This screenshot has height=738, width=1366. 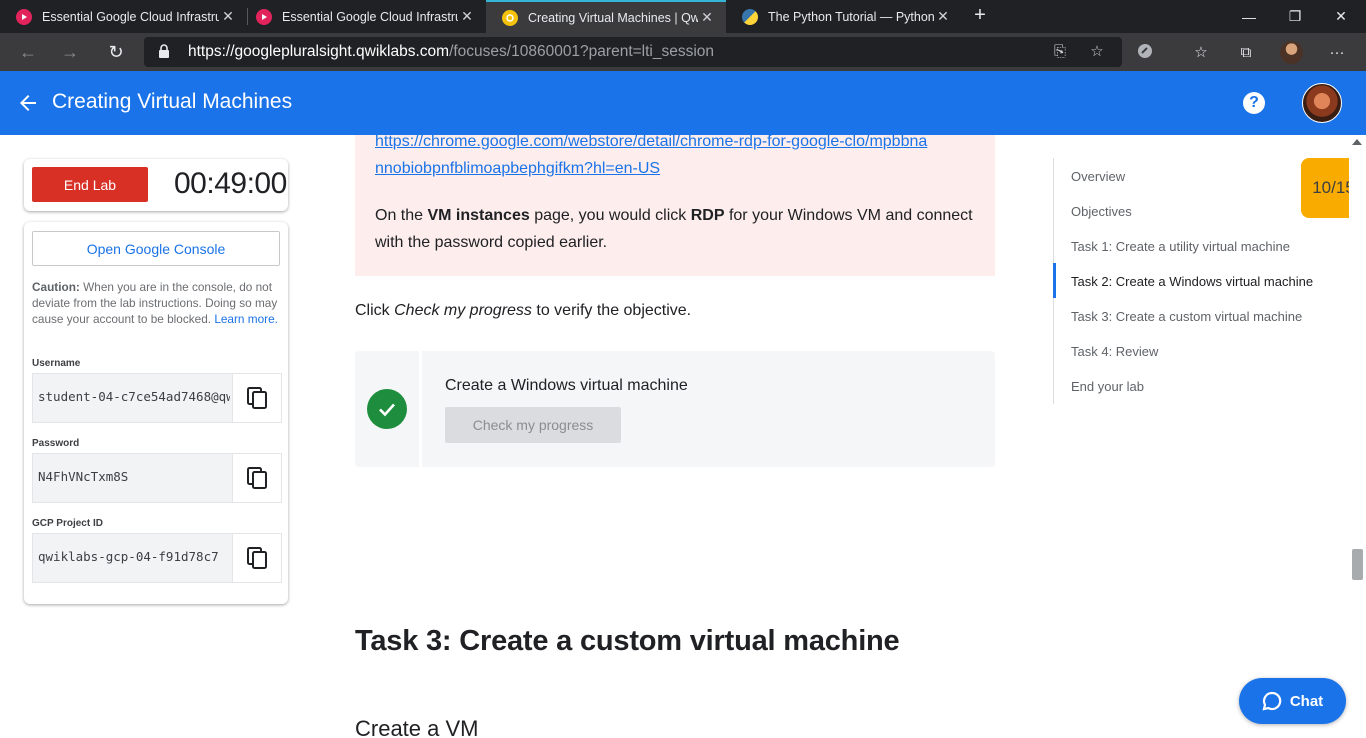 I want to click on task-3-heading: Task 3: Create a custom virtual machine, so click(x=627, y=641).